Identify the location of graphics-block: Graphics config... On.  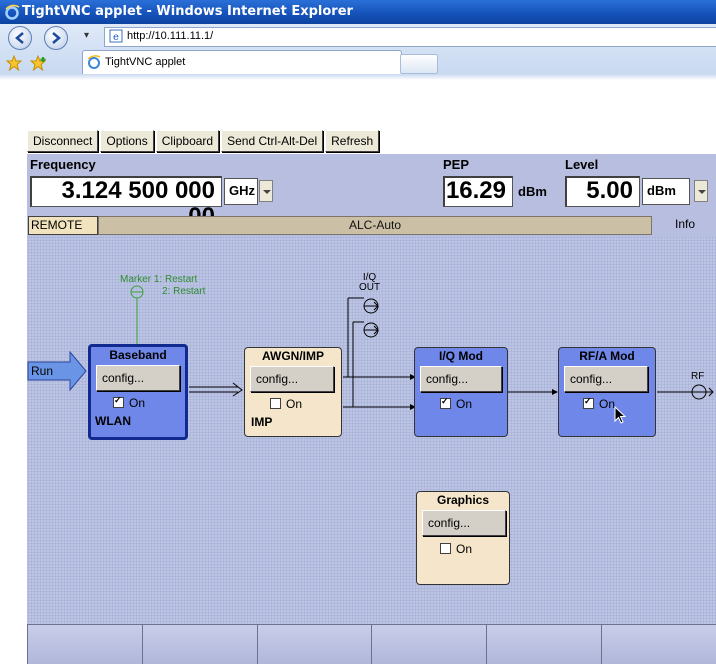
(463, 538).